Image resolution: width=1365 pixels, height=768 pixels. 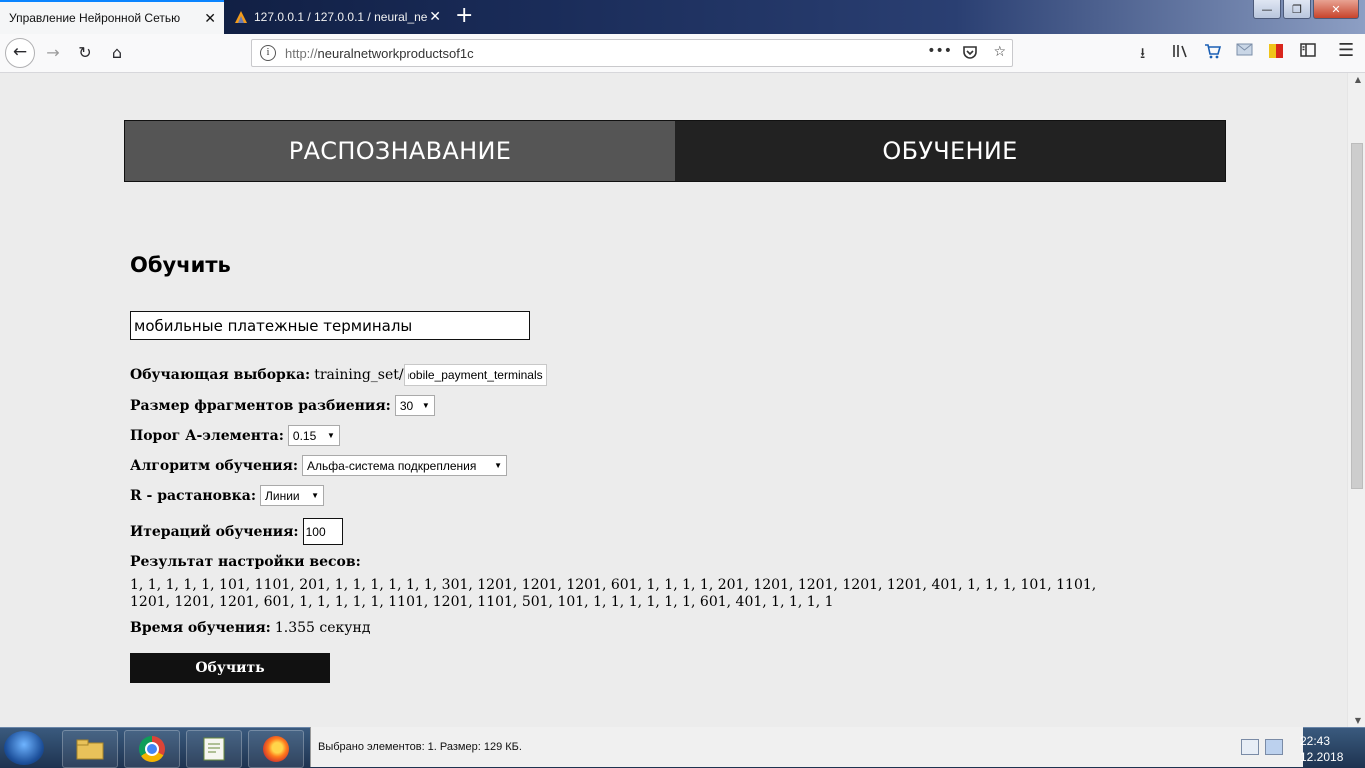 What do you see at coordinates (24, 748) in the screenshot?
I see `windows-start-icon` at bounding box center [24, 748].